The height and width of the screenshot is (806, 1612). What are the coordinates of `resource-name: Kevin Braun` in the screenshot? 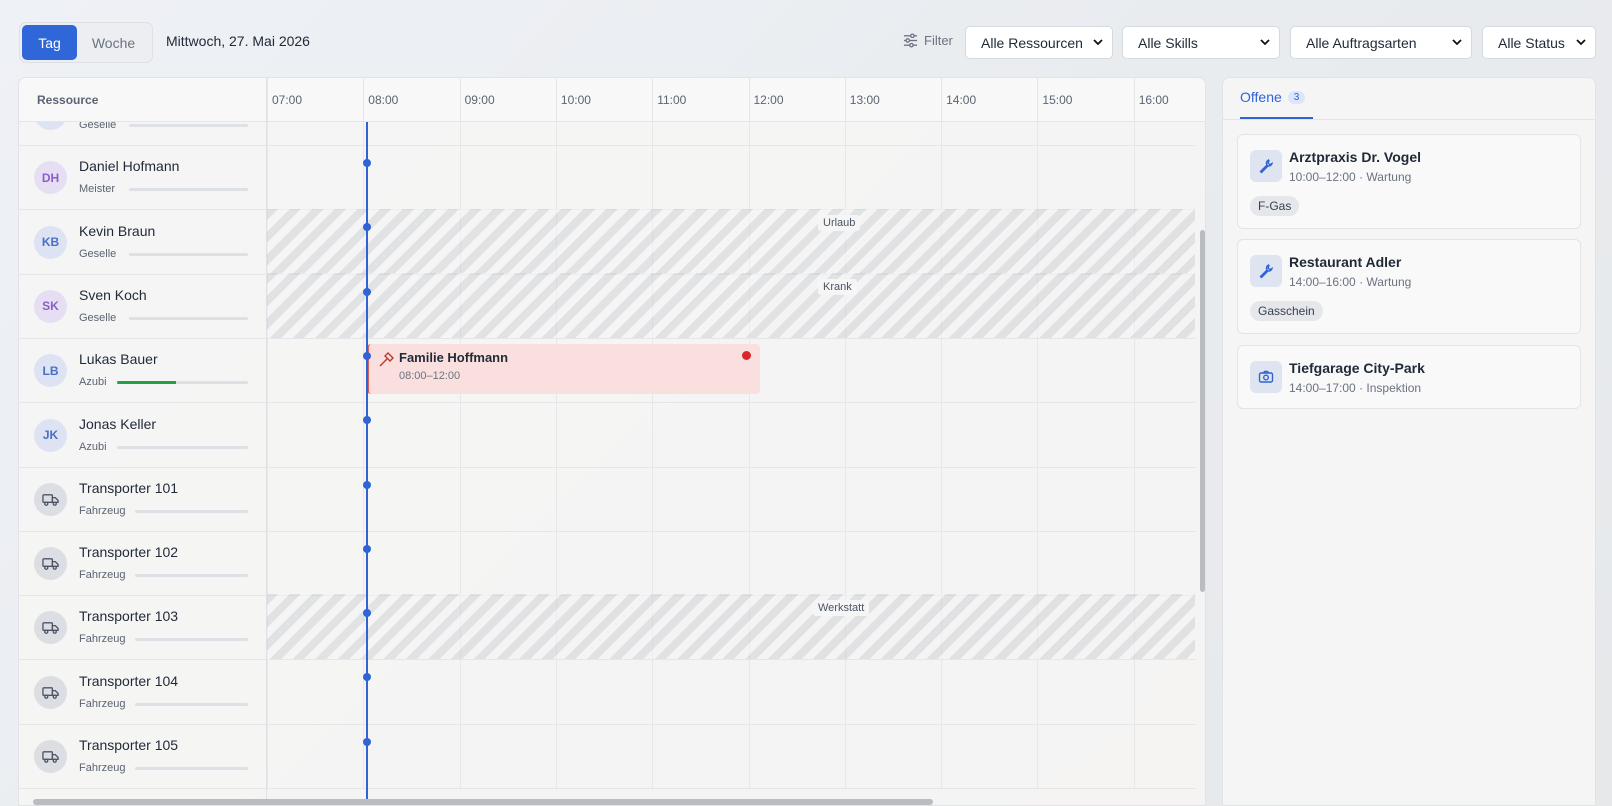 It's located at (117, 231).